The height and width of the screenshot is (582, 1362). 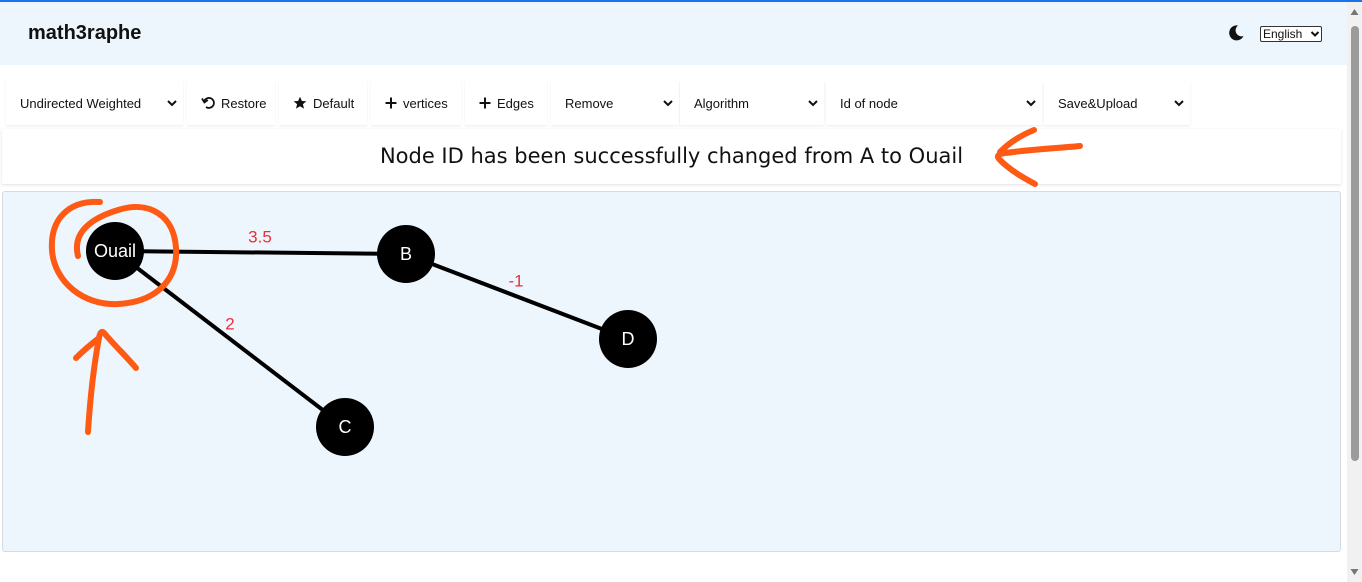 I want to click on save-upload-select: Save&Upload, so click(x=1117, y=103).